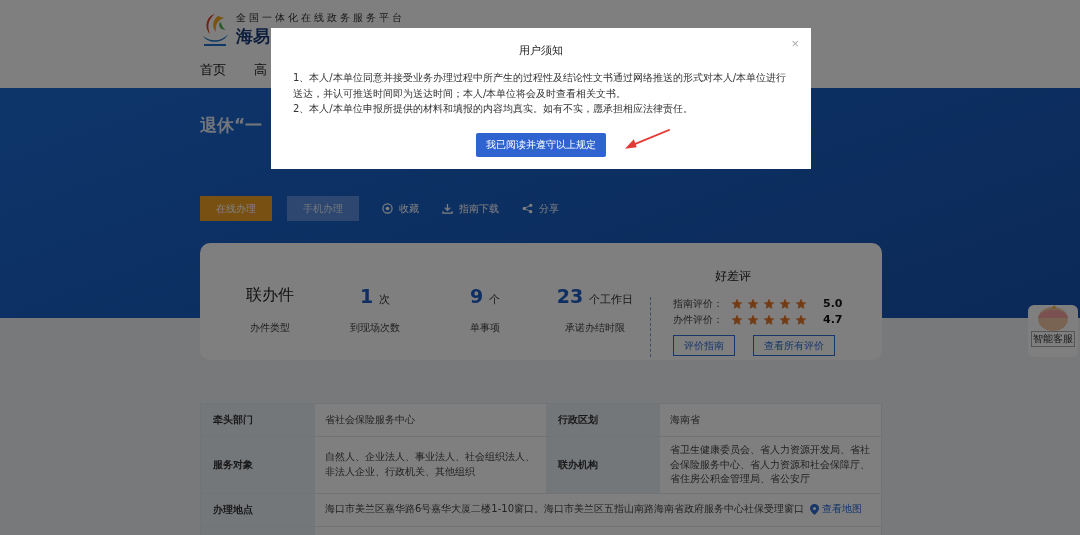 The image size is (1080, 535). Describe the element at coordinates (685, 419) in the screenshot. I see `table-cell-text: 海南省` at that location.